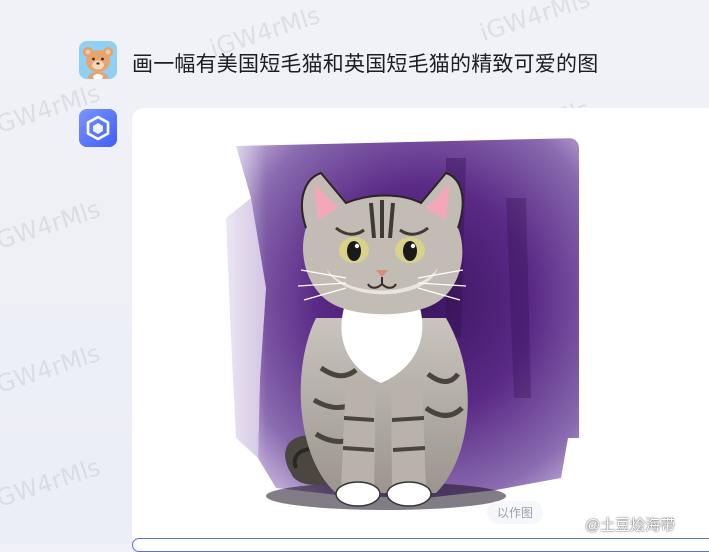 The image size is (709, 552). I want to click on chat-input-box, so click(420, 545).